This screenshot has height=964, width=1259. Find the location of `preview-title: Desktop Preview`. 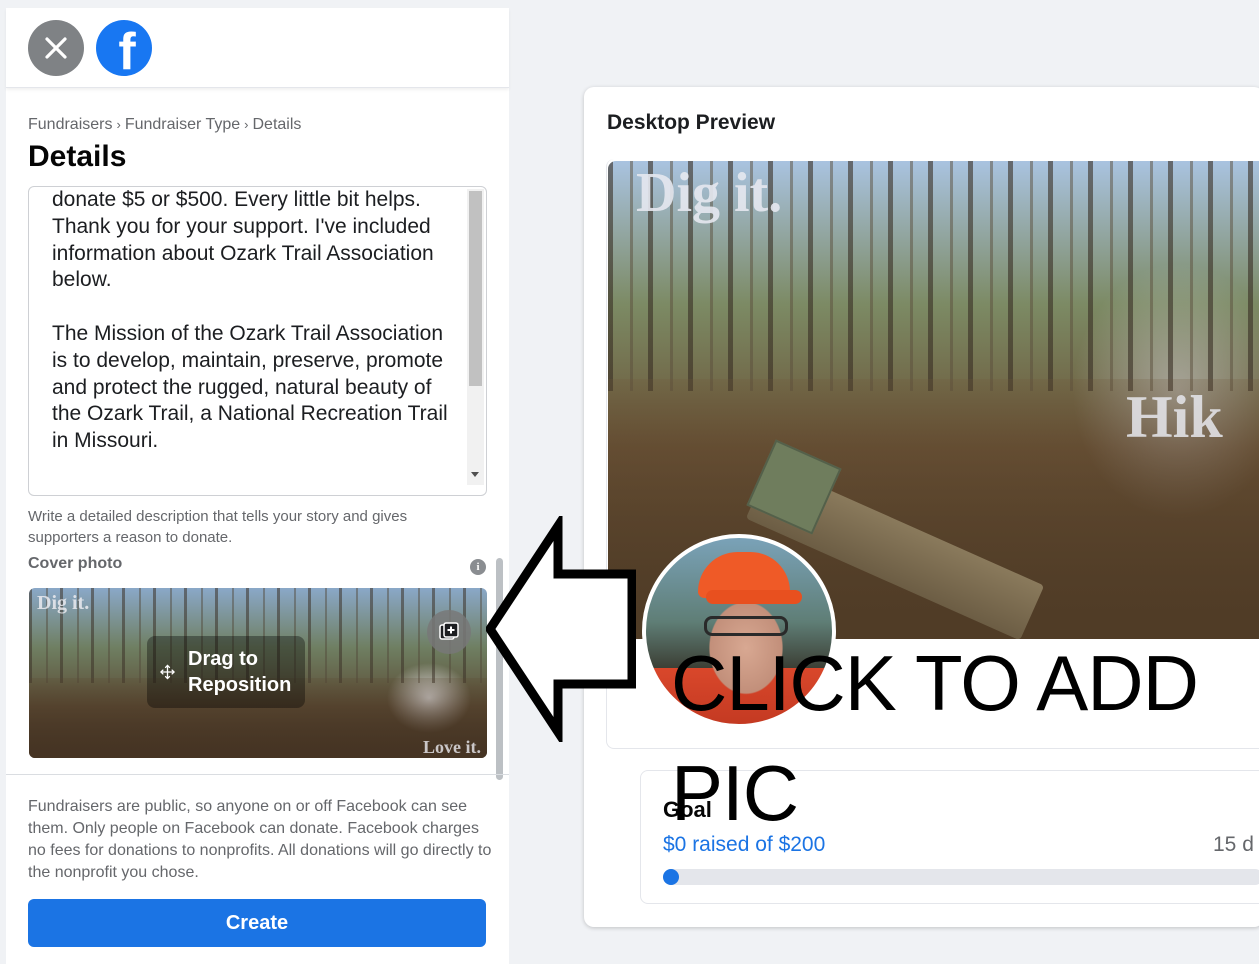

preview-title: Desktop Preview is located at coordinates (691, 122).